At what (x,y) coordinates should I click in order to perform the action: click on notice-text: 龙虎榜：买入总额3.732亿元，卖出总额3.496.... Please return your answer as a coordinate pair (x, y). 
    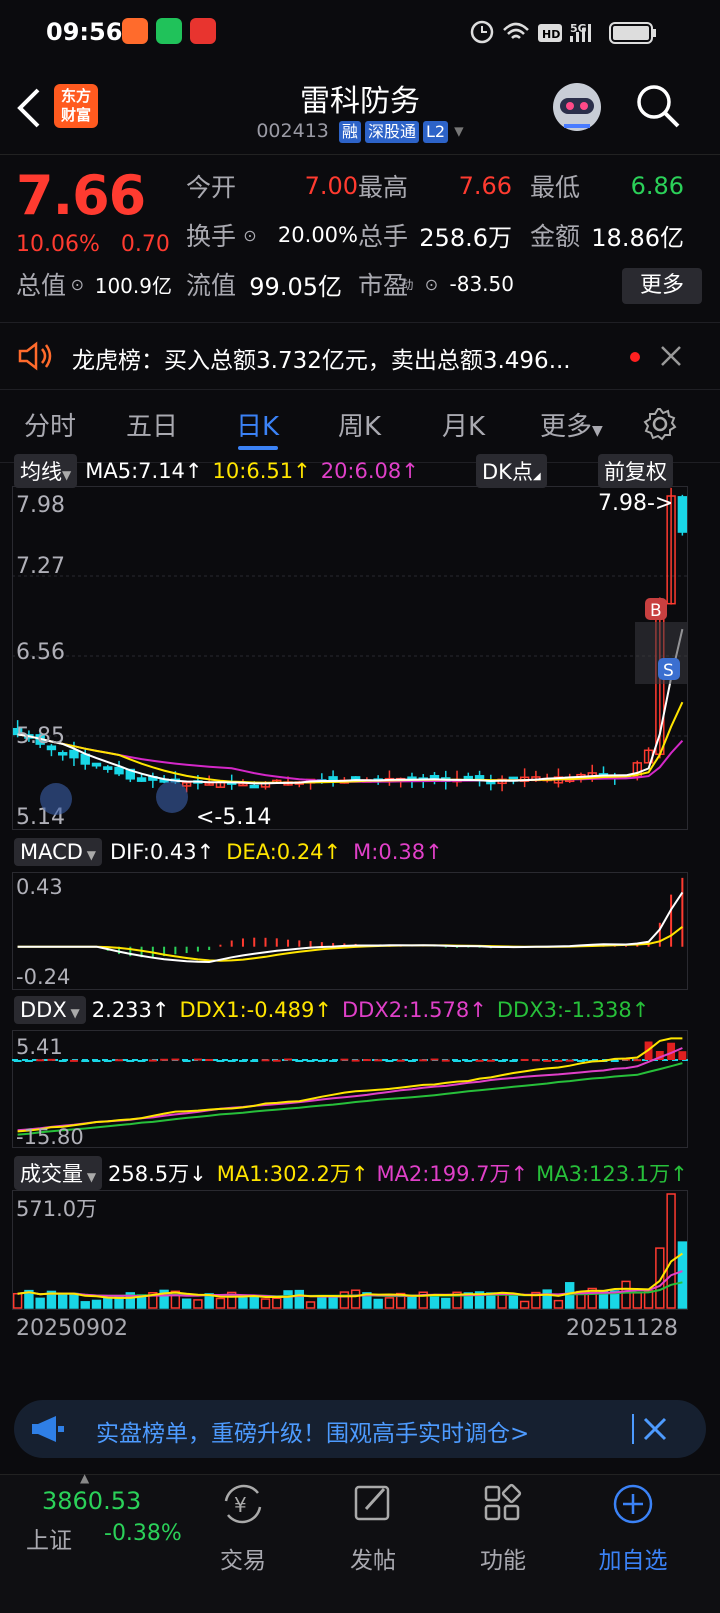
    Looking at the image, I should click on (321, 361).